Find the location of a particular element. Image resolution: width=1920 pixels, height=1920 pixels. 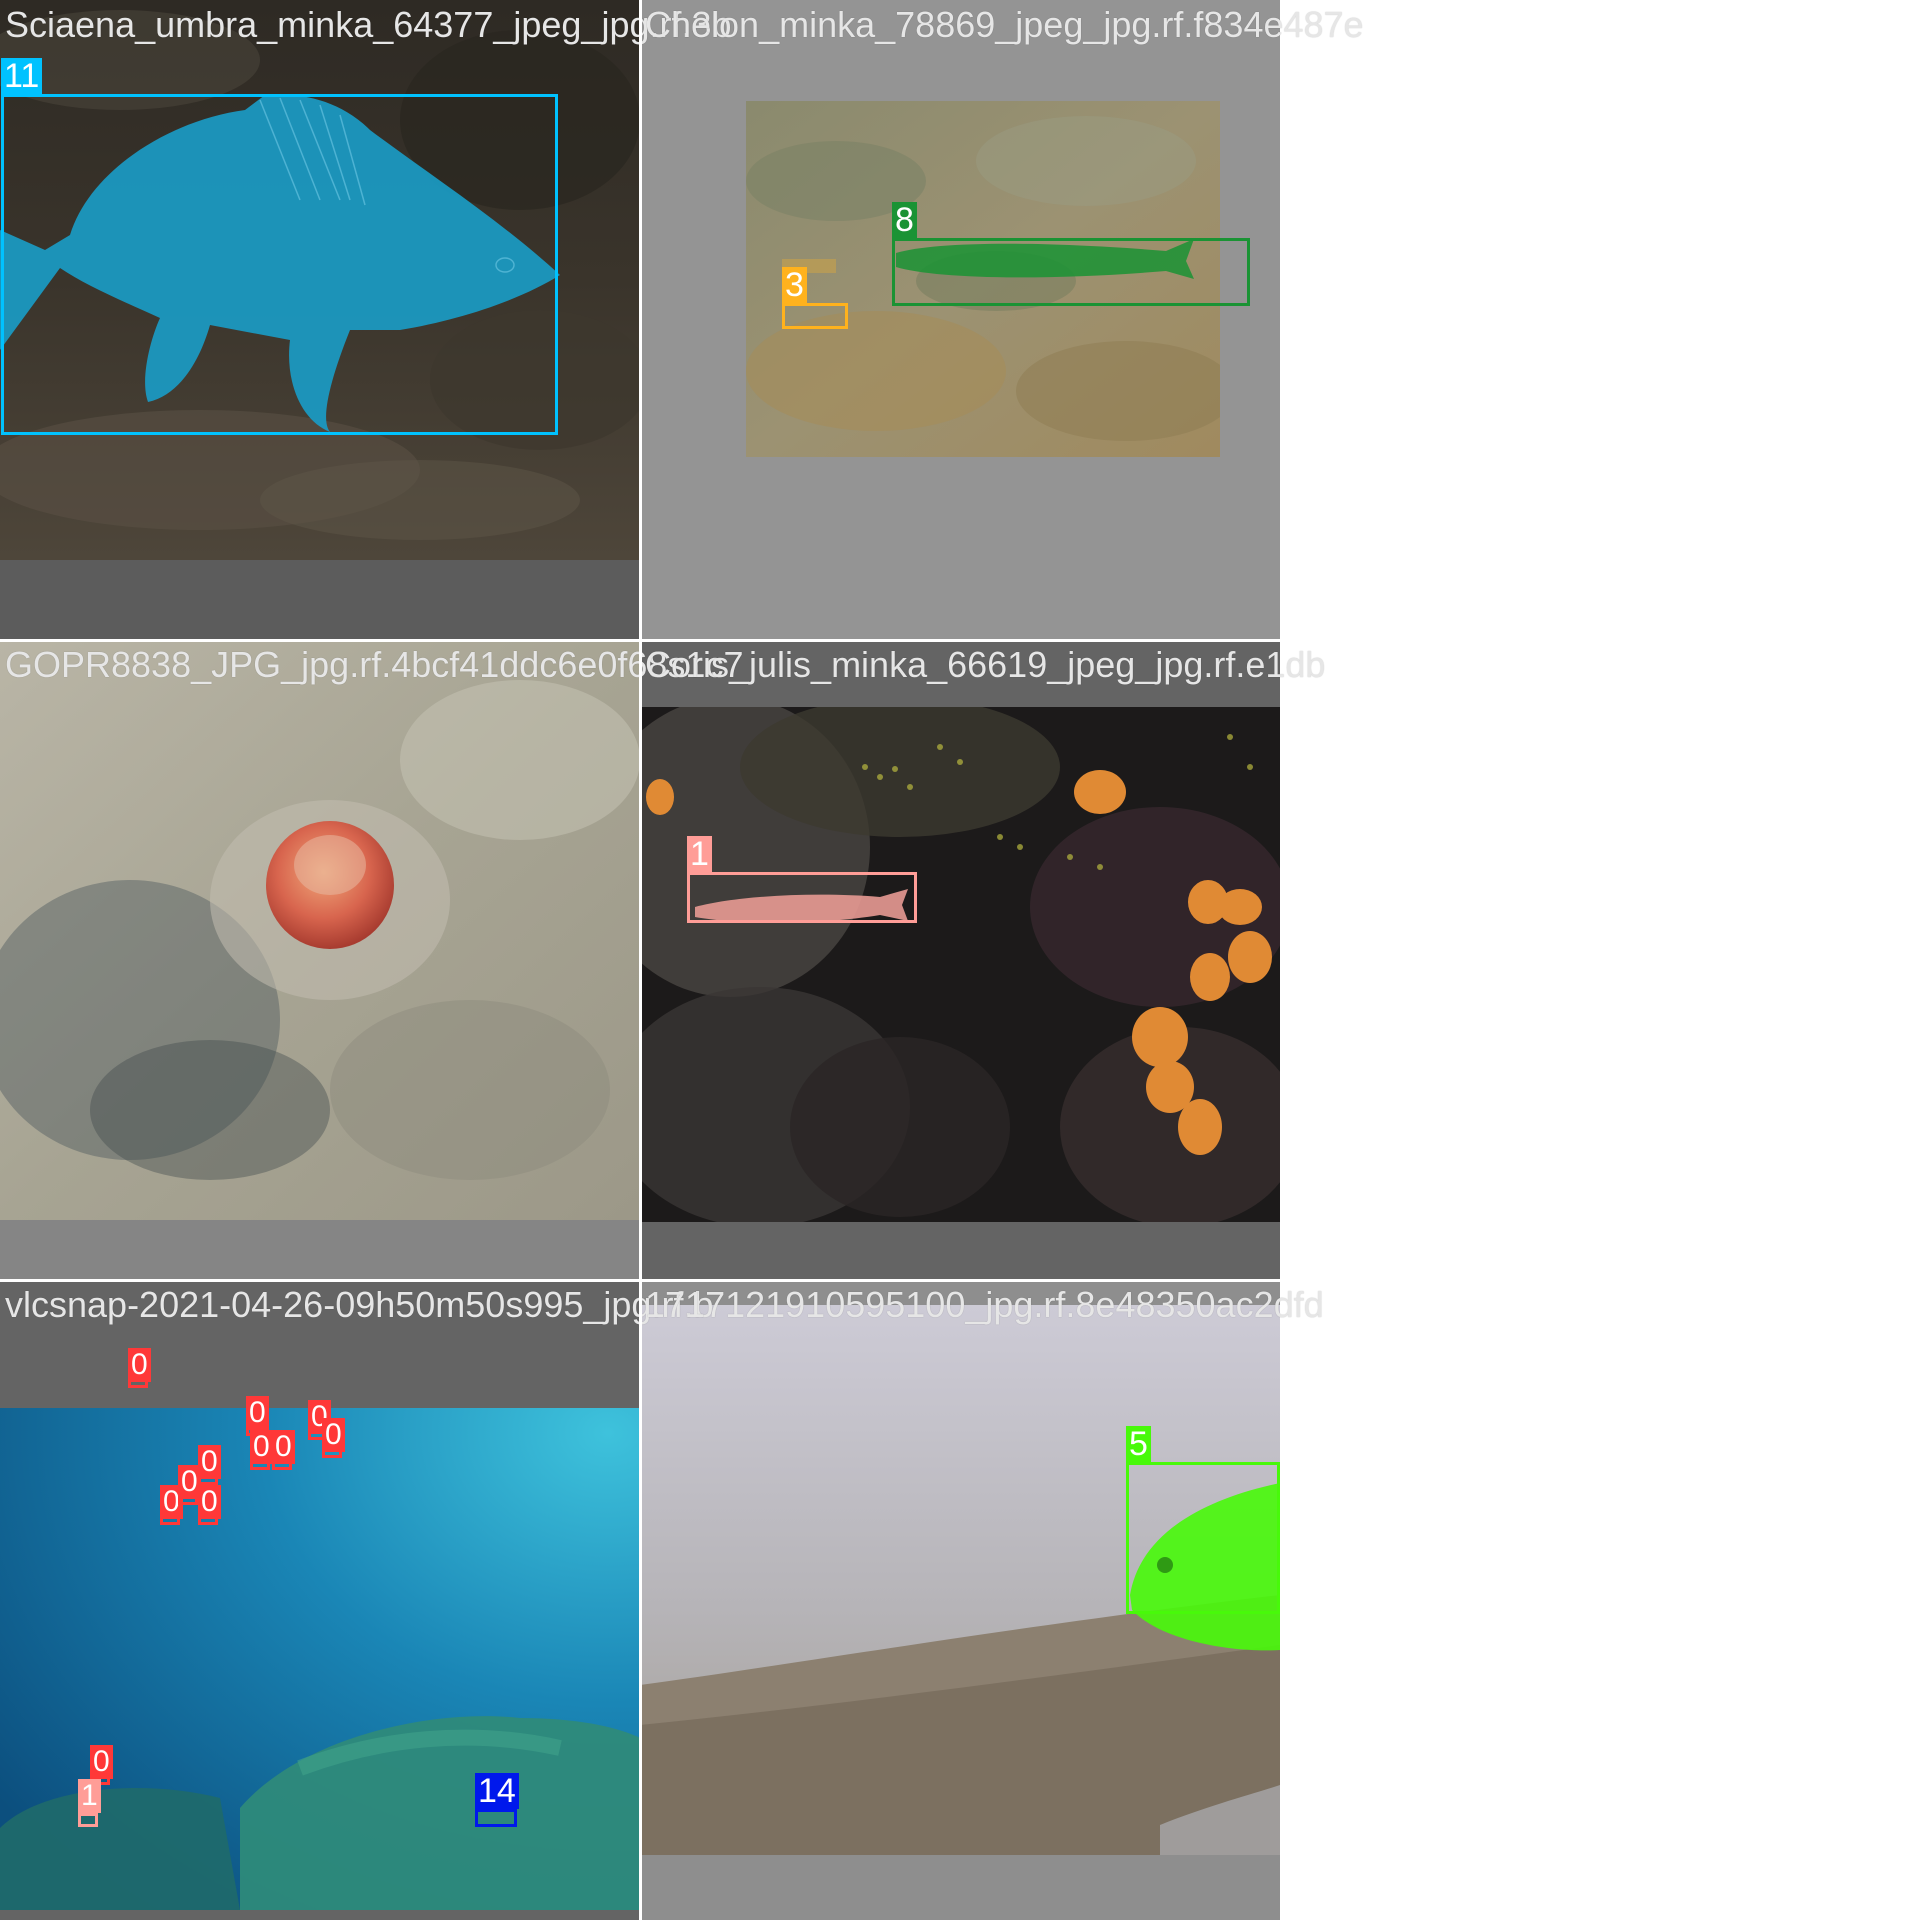

image-filename: Chelon_minka_78869_jpeg_jpg.rf.f834e487e is located at coordinates (1004, 24).